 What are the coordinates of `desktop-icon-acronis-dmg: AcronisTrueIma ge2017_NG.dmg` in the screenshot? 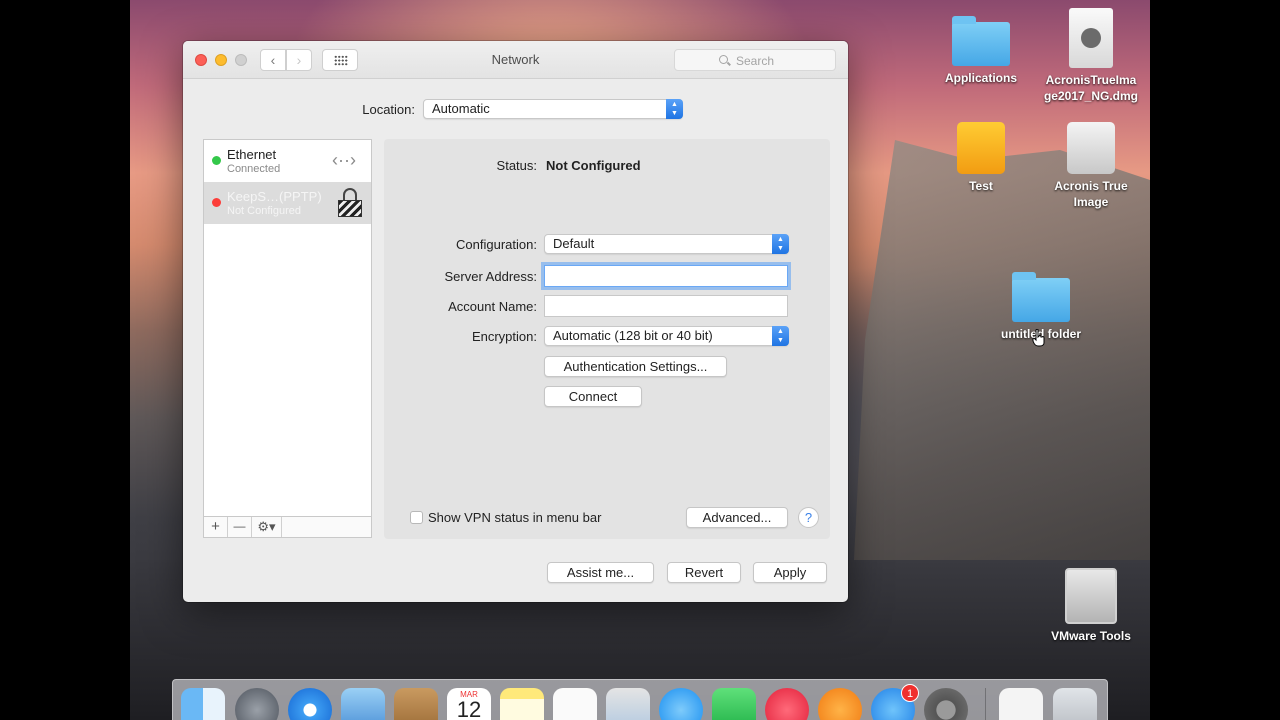 It's located at (1091, 56).